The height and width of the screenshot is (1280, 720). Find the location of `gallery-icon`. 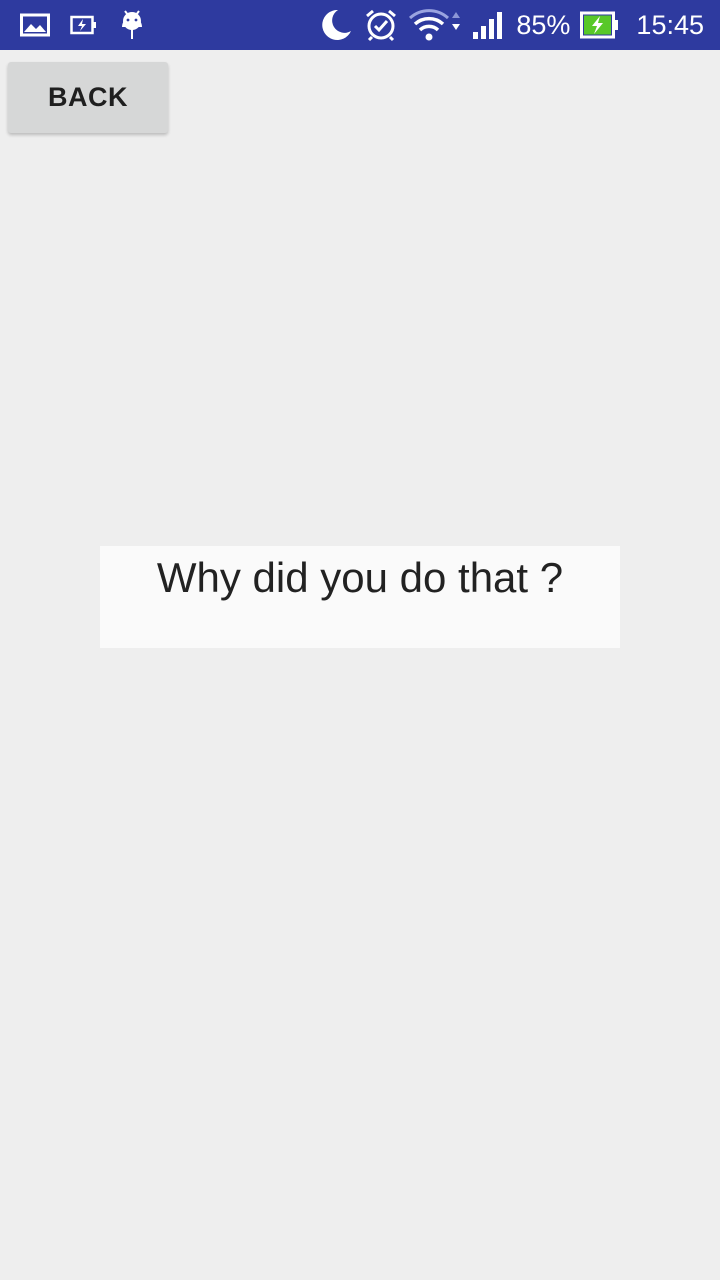

gallery-icon is located at coordinates (35, 25).